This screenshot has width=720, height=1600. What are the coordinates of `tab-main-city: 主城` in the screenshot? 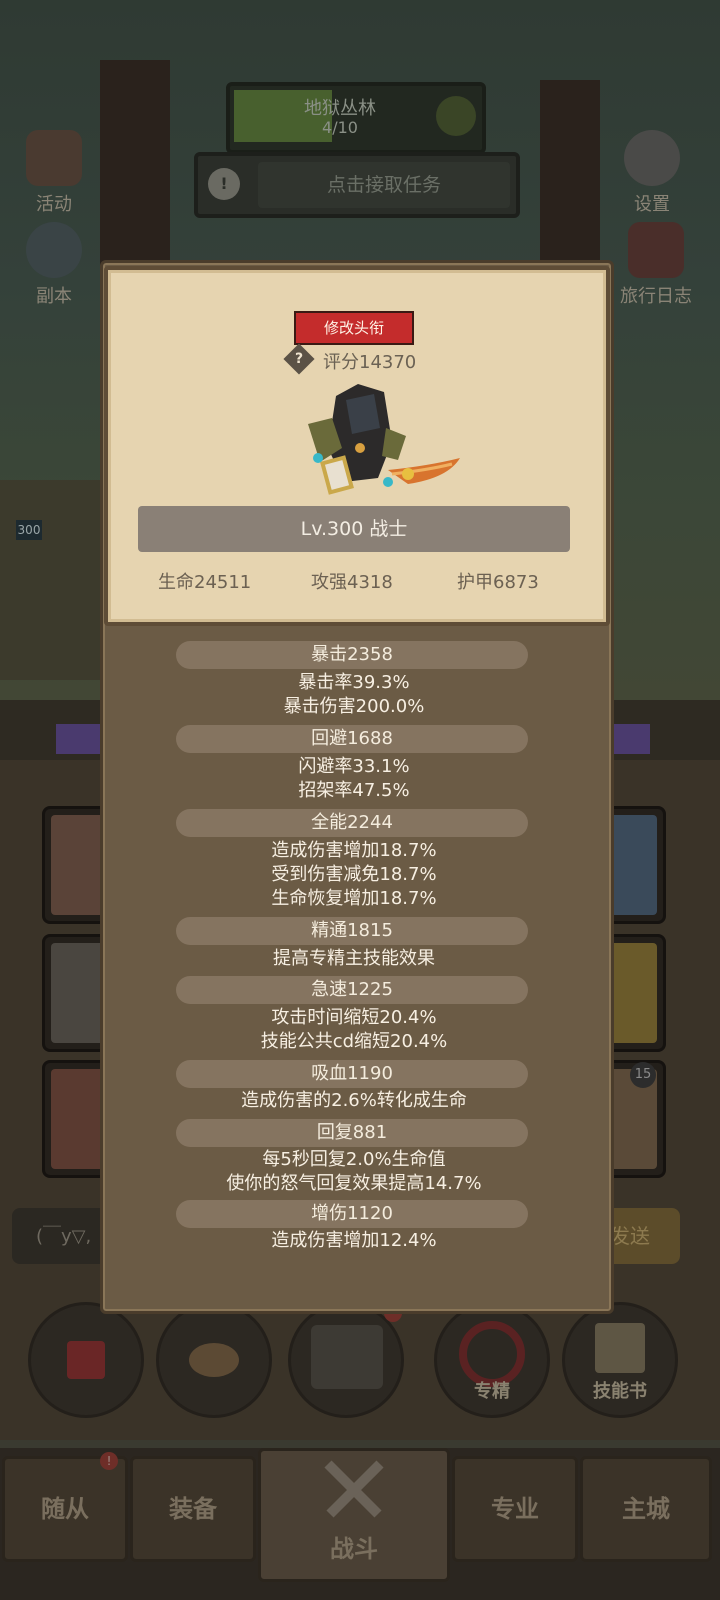 It's located at (646, 1509).